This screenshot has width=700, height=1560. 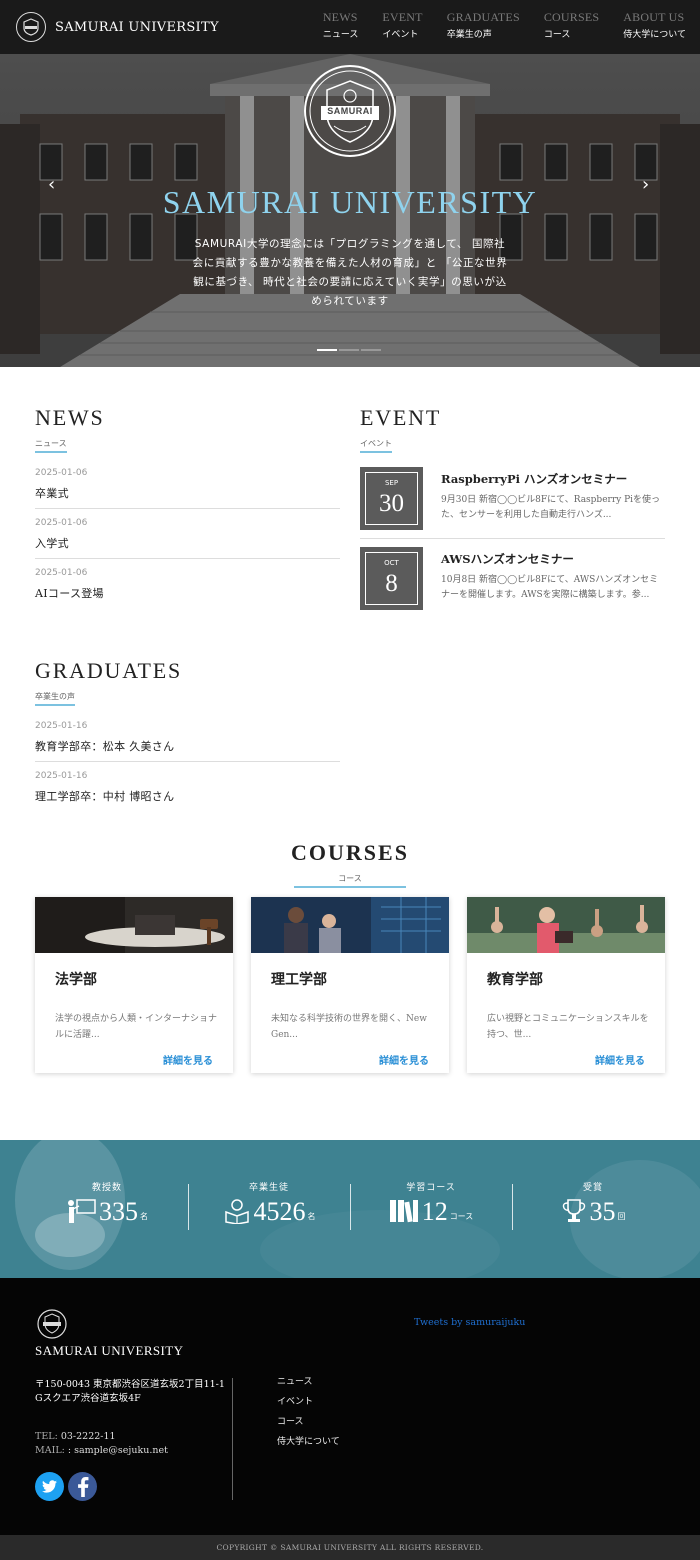 I want to click on tel-value: 03-2222-11, so click(x=88, y=1436).